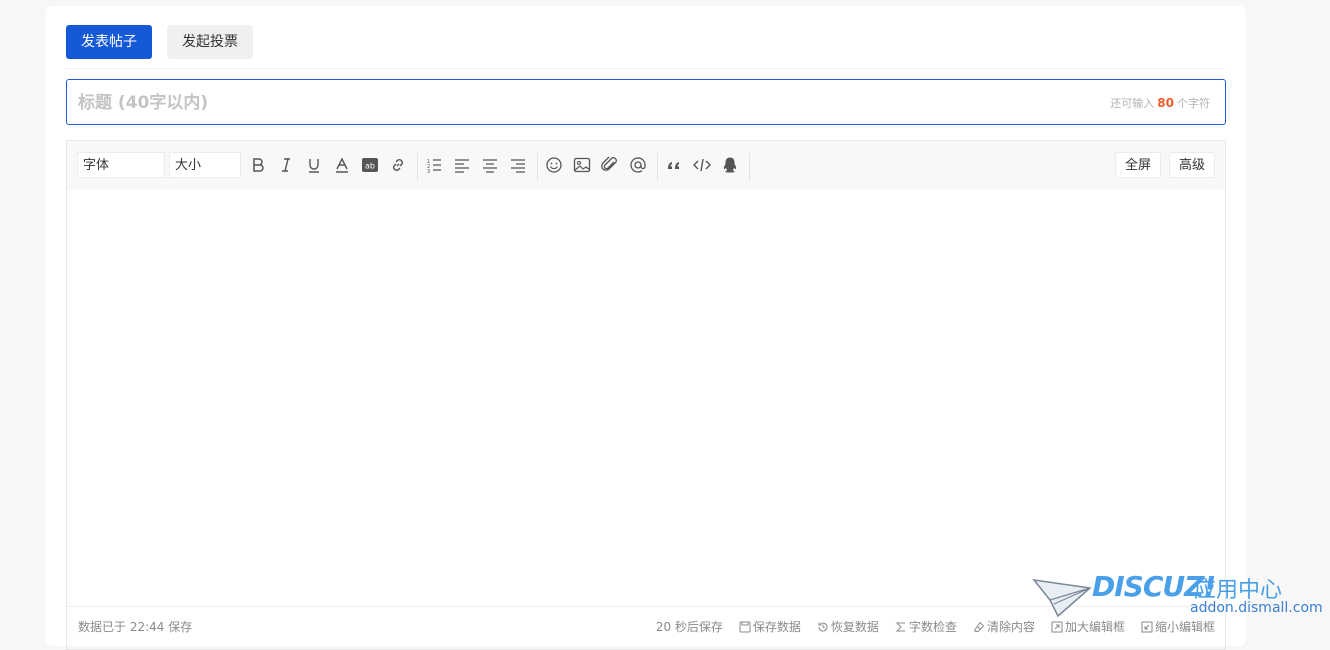 The width and height of the screenshot is (1330, 650). I want to click on font-color-icon, so click(342, 165).